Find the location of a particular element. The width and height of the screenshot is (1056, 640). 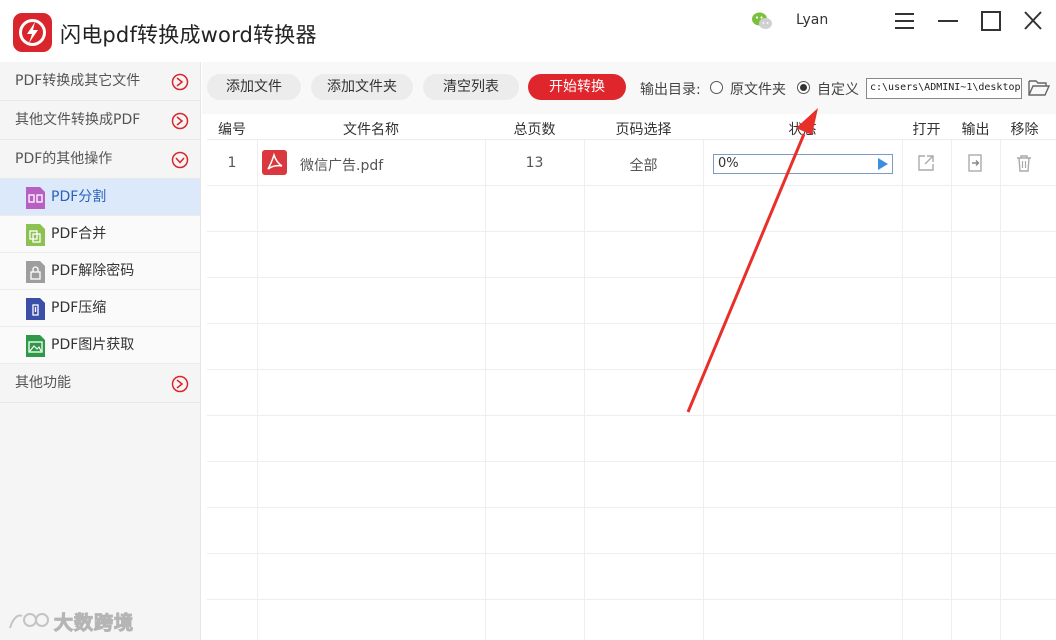

output-dir-label: 输出目录: is located at coordinates (670, 90).